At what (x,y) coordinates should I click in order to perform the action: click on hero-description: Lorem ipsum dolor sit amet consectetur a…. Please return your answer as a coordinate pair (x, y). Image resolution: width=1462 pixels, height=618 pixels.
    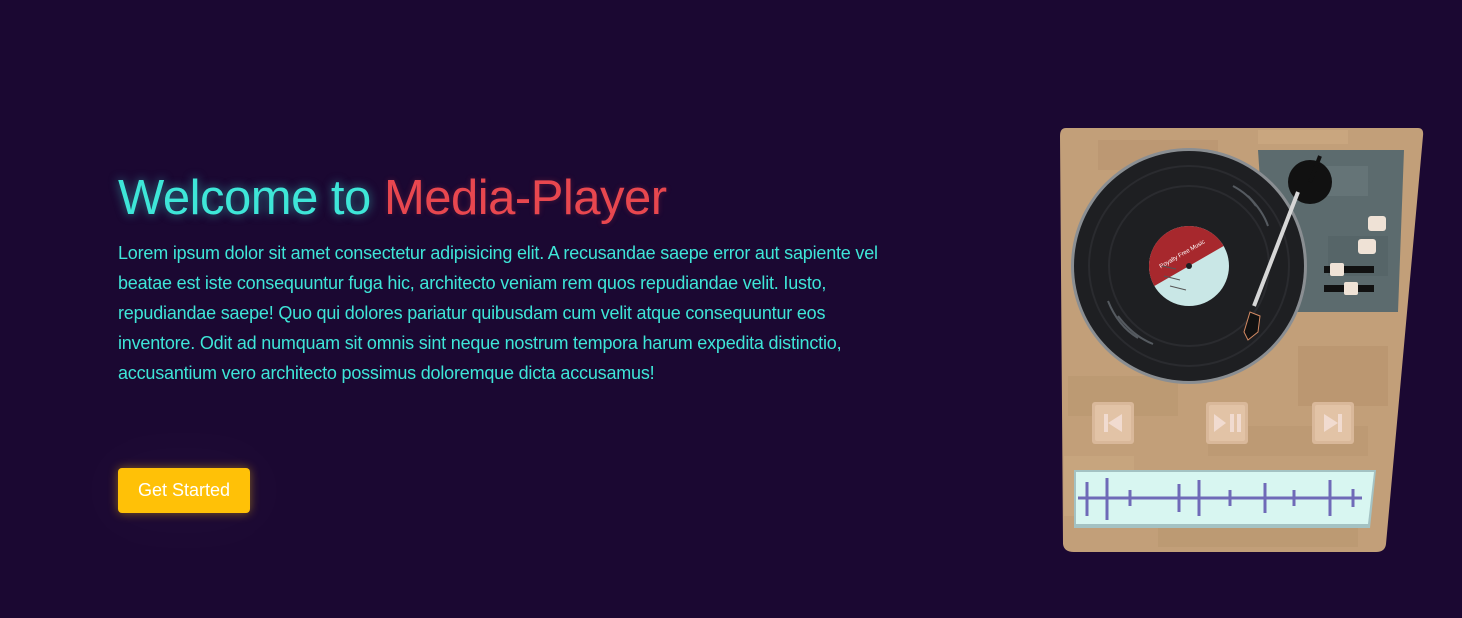
    Looking at the image, I should click on (498, 313).